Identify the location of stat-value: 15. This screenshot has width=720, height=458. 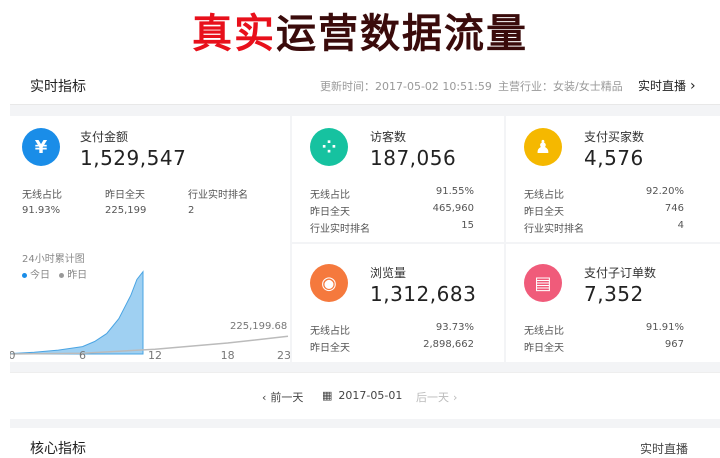
(467, 225).